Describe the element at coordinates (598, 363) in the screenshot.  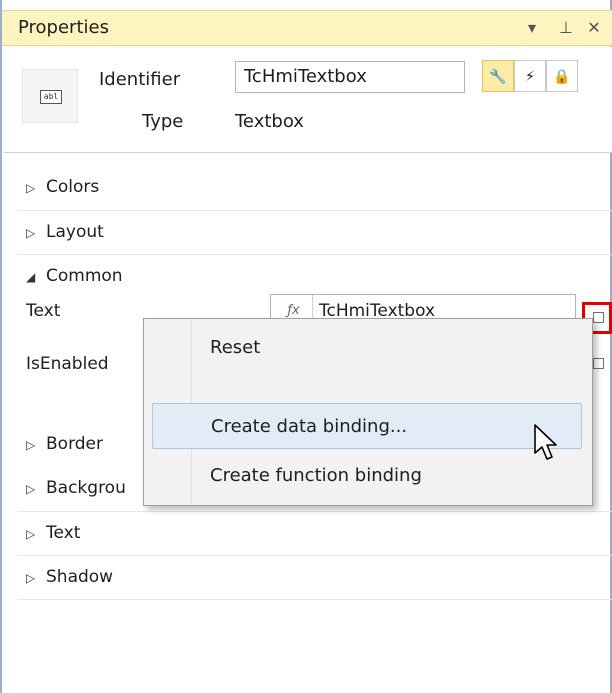
I see `binding-marker-icon` at that location.